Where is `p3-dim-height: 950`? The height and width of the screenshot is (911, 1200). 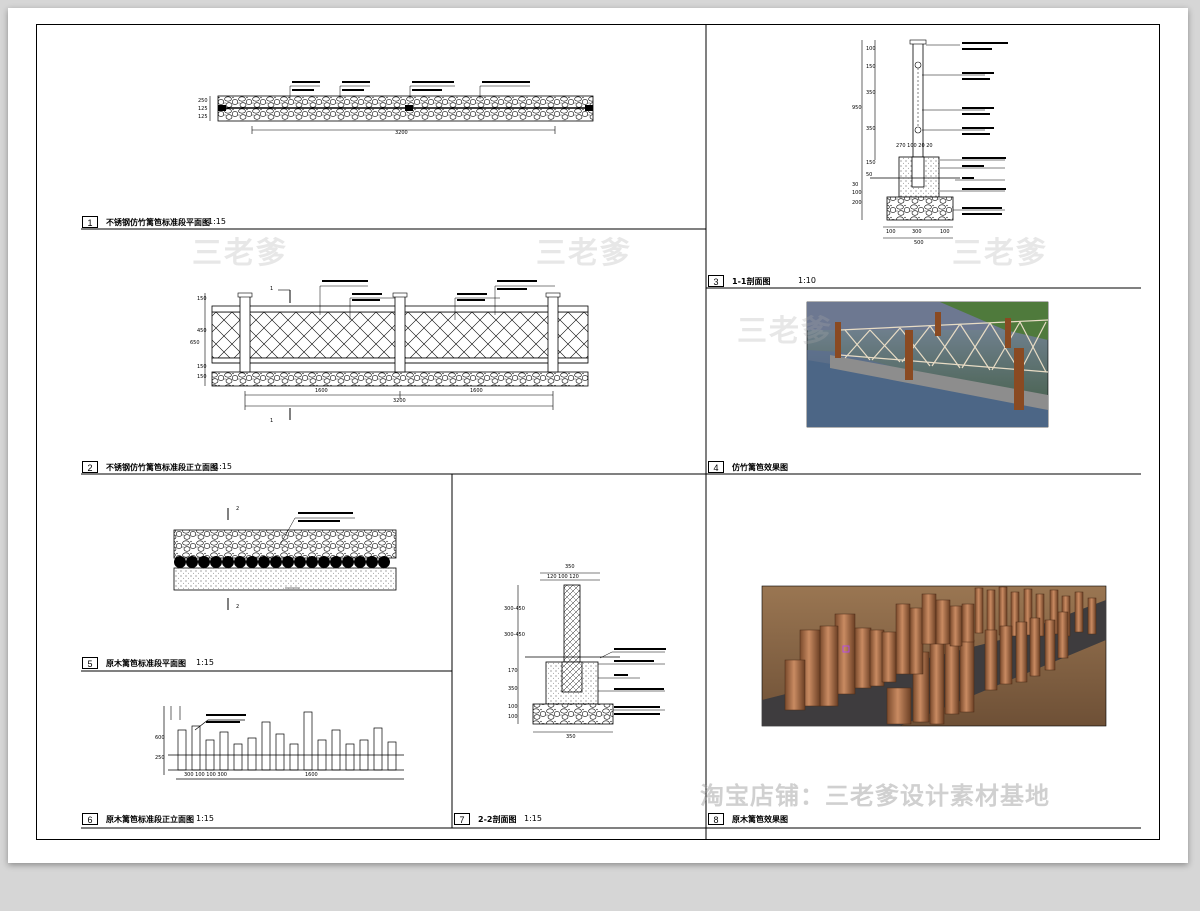 p3-dim-height: 950 is located at coordinates (857, 108).